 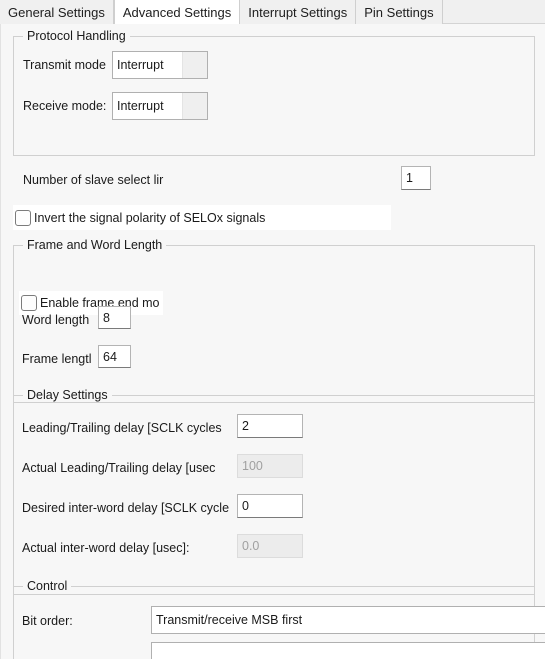 What do you see at coordinates (122, 428) in the screenshot?
I see `label-leading-trailing-delay: Leading/Trailing delay [SCLK cycles` at bounding box center [122, 428].